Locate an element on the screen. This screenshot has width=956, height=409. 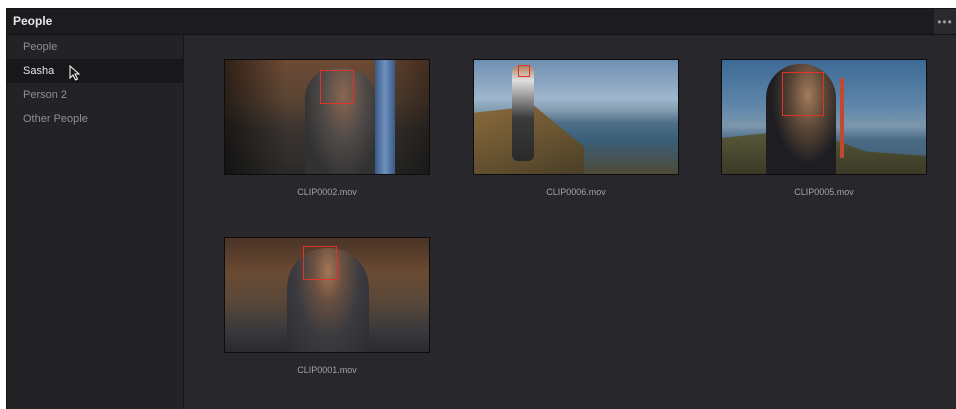
sidebar-item-other-people: Other People is located at coordinates (95, 119).